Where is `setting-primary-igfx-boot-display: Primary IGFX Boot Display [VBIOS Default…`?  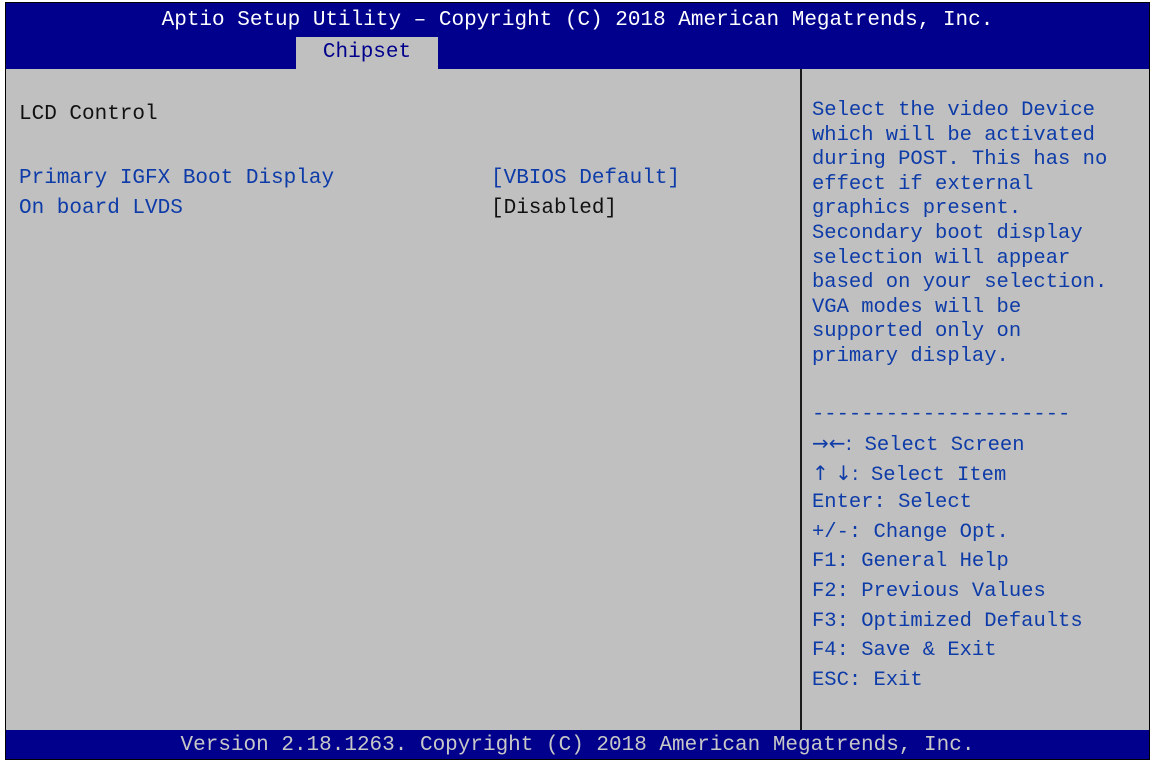 setting-primary-igfx-boot-display: Primary IGFX Boot Display [VBIOS Default… is located at coordinates (404, 179).